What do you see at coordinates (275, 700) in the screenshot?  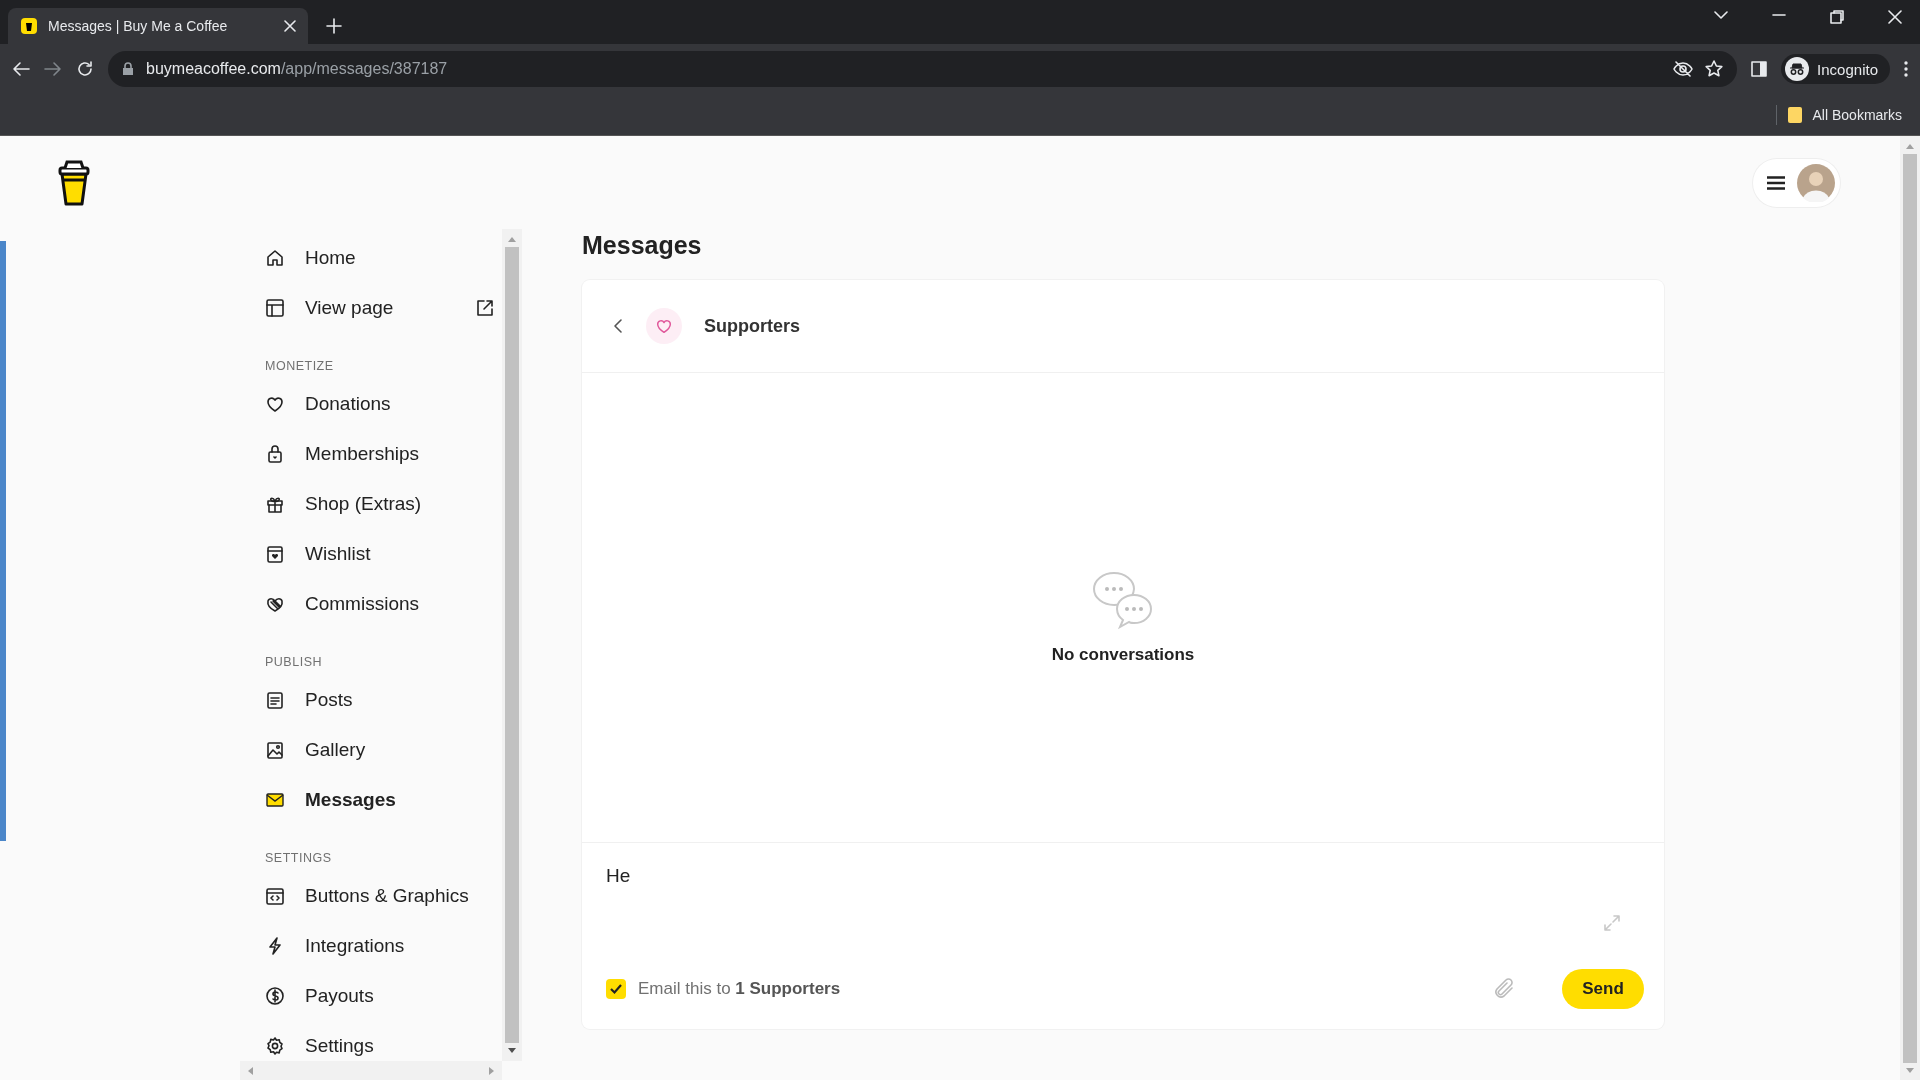 I see `document-icon` at bounding box center [275, 700].